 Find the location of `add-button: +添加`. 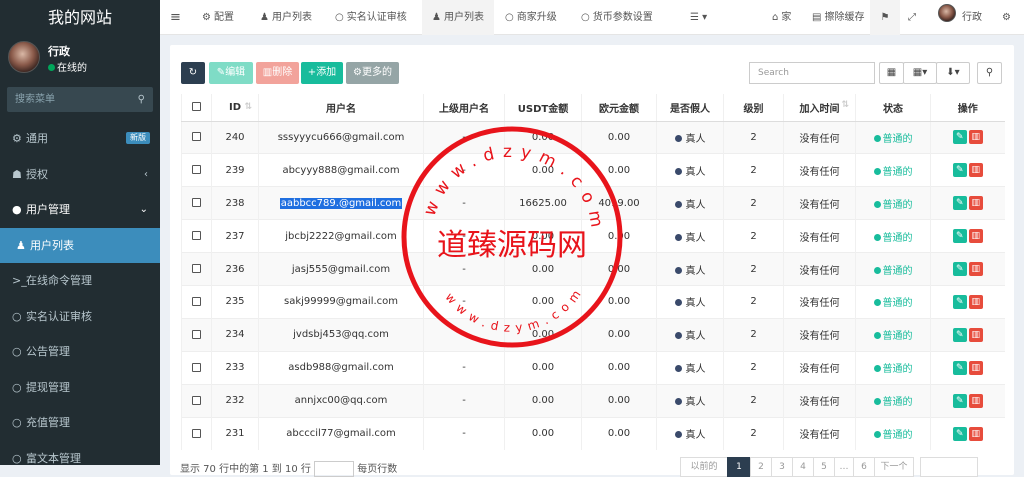

add-button: +添加 is located at coordinates (322, 73).